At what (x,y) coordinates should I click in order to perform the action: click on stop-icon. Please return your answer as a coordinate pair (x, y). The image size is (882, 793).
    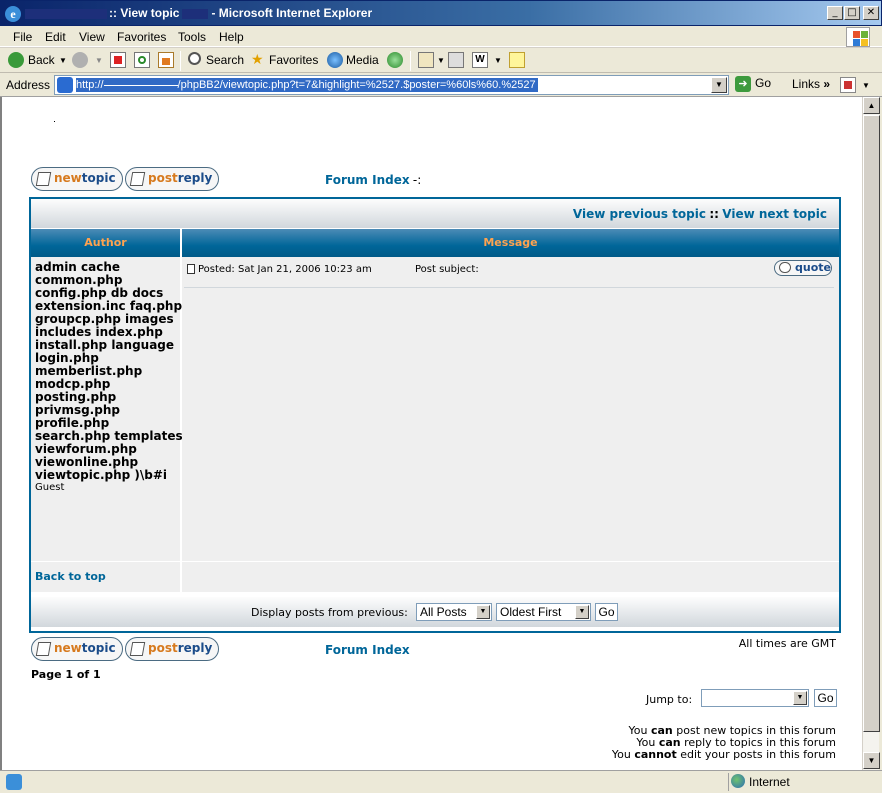
    Looking at the image, I should click on (118, 60).